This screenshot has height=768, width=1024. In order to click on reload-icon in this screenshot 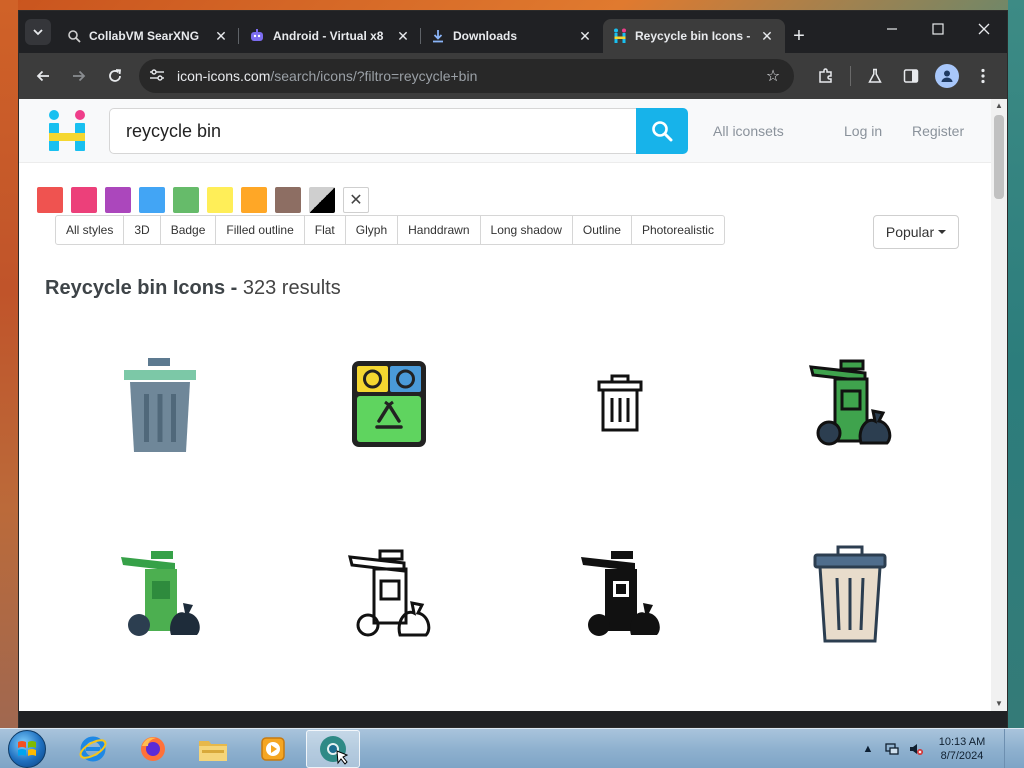, I will do `click(115, 75)`.